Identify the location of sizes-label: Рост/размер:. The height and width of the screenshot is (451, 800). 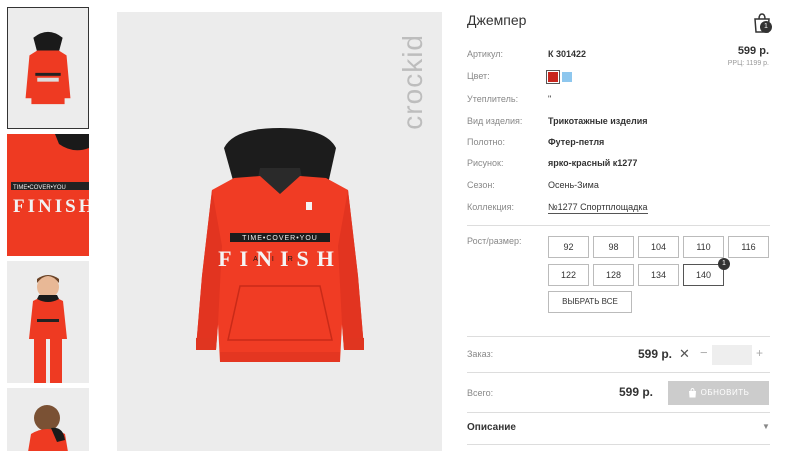
(494, 241).